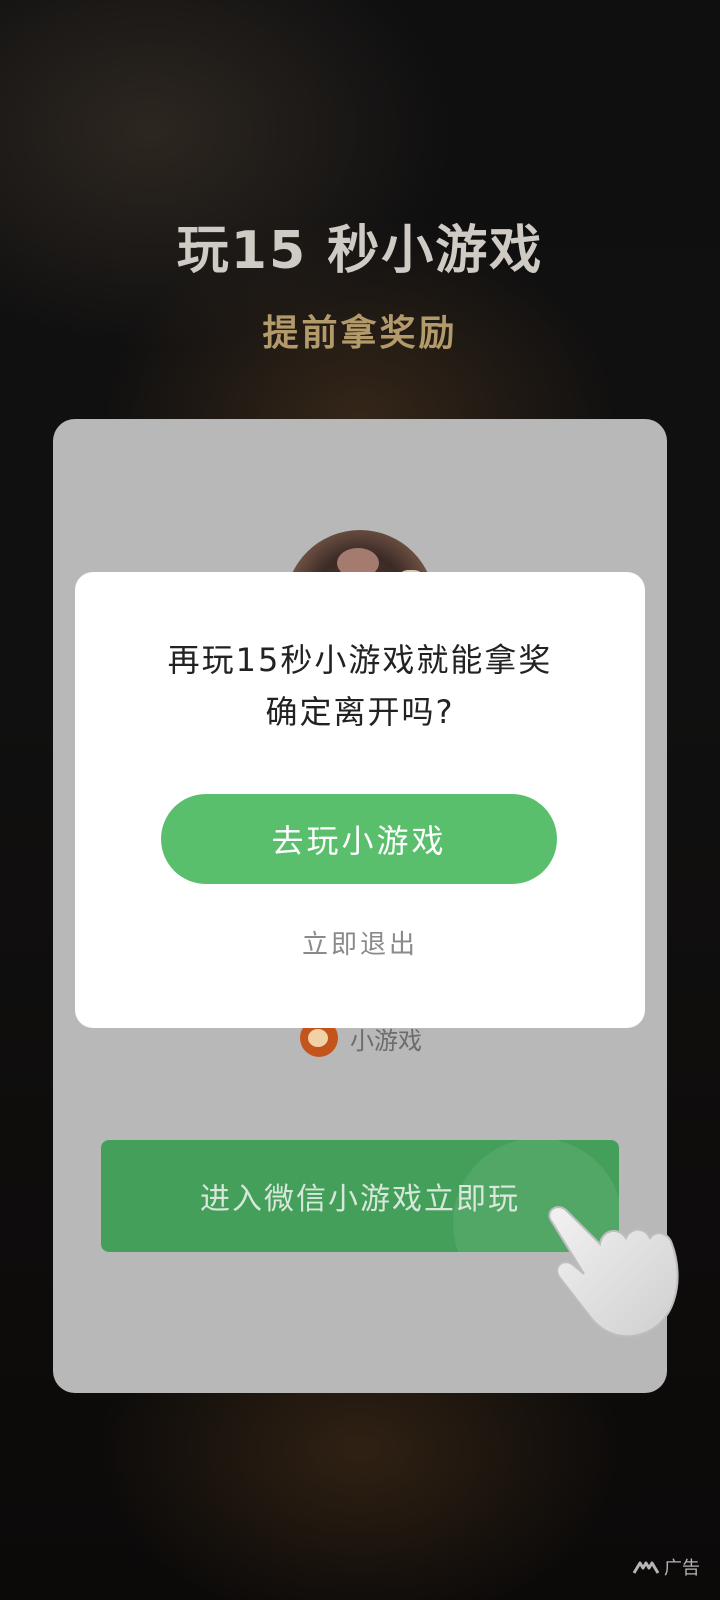  Describe the element at coordinates (360, 251) in the screenshot. I see `page-title: 玩15 秒小游戏` at that location.